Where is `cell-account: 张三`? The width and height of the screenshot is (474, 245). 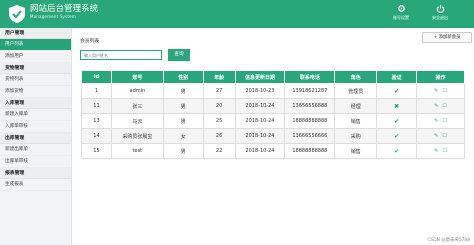
cell-account: 张三 is located at coordinates (137, 106).